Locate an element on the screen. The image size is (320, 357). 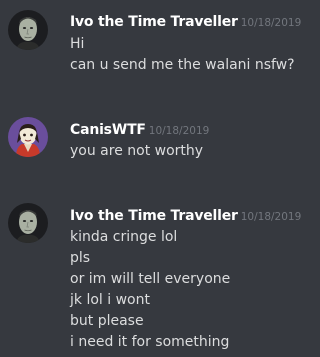
message-text: can u send me the walani nsfw? is located at coordinates (182, 65).